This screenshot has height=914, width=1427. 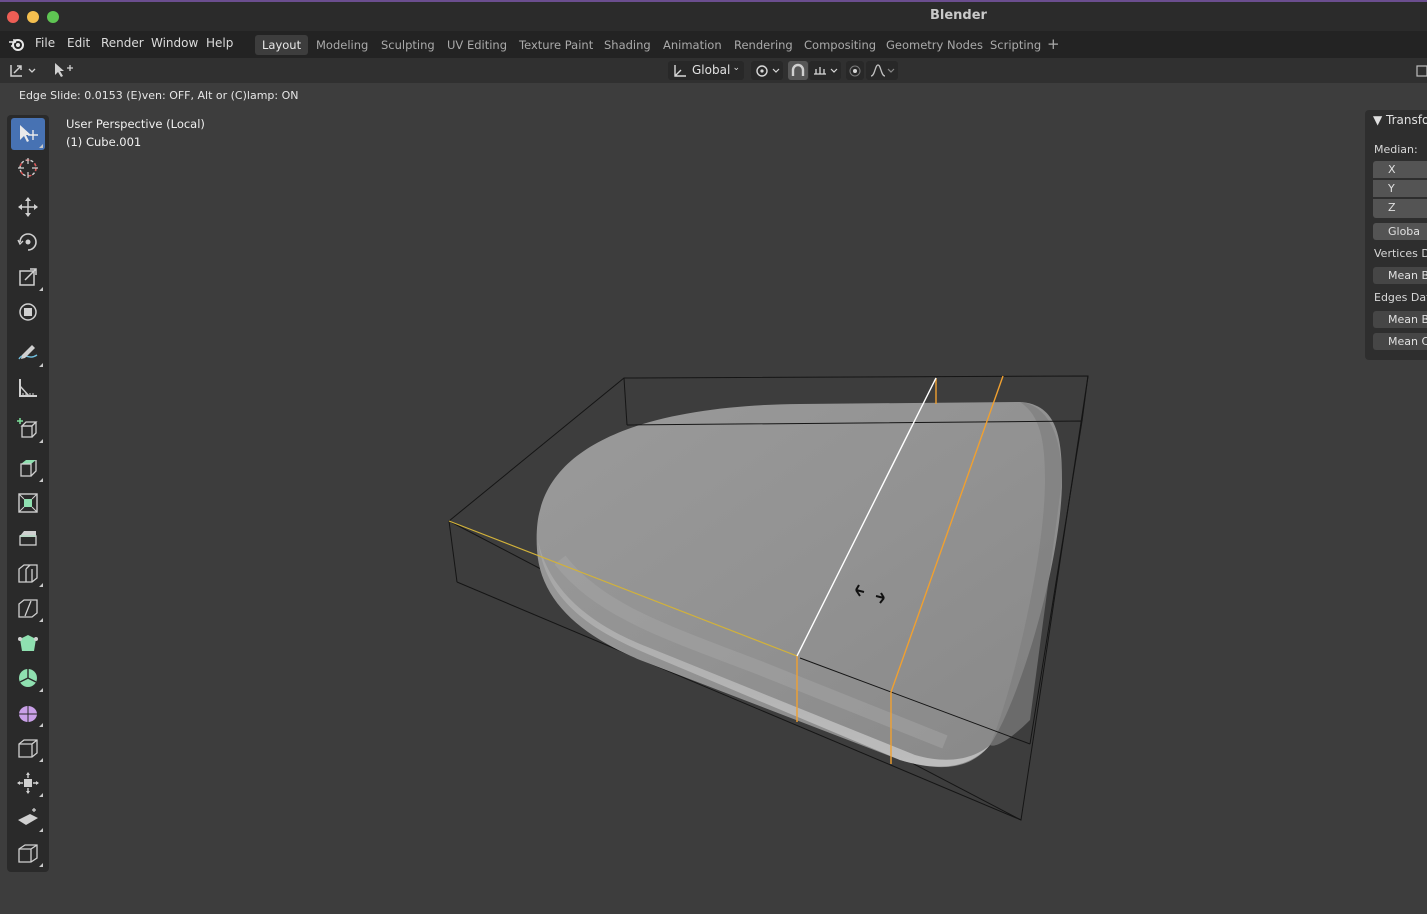 I want to click on bevel-icon, so click(x=28, y=538).